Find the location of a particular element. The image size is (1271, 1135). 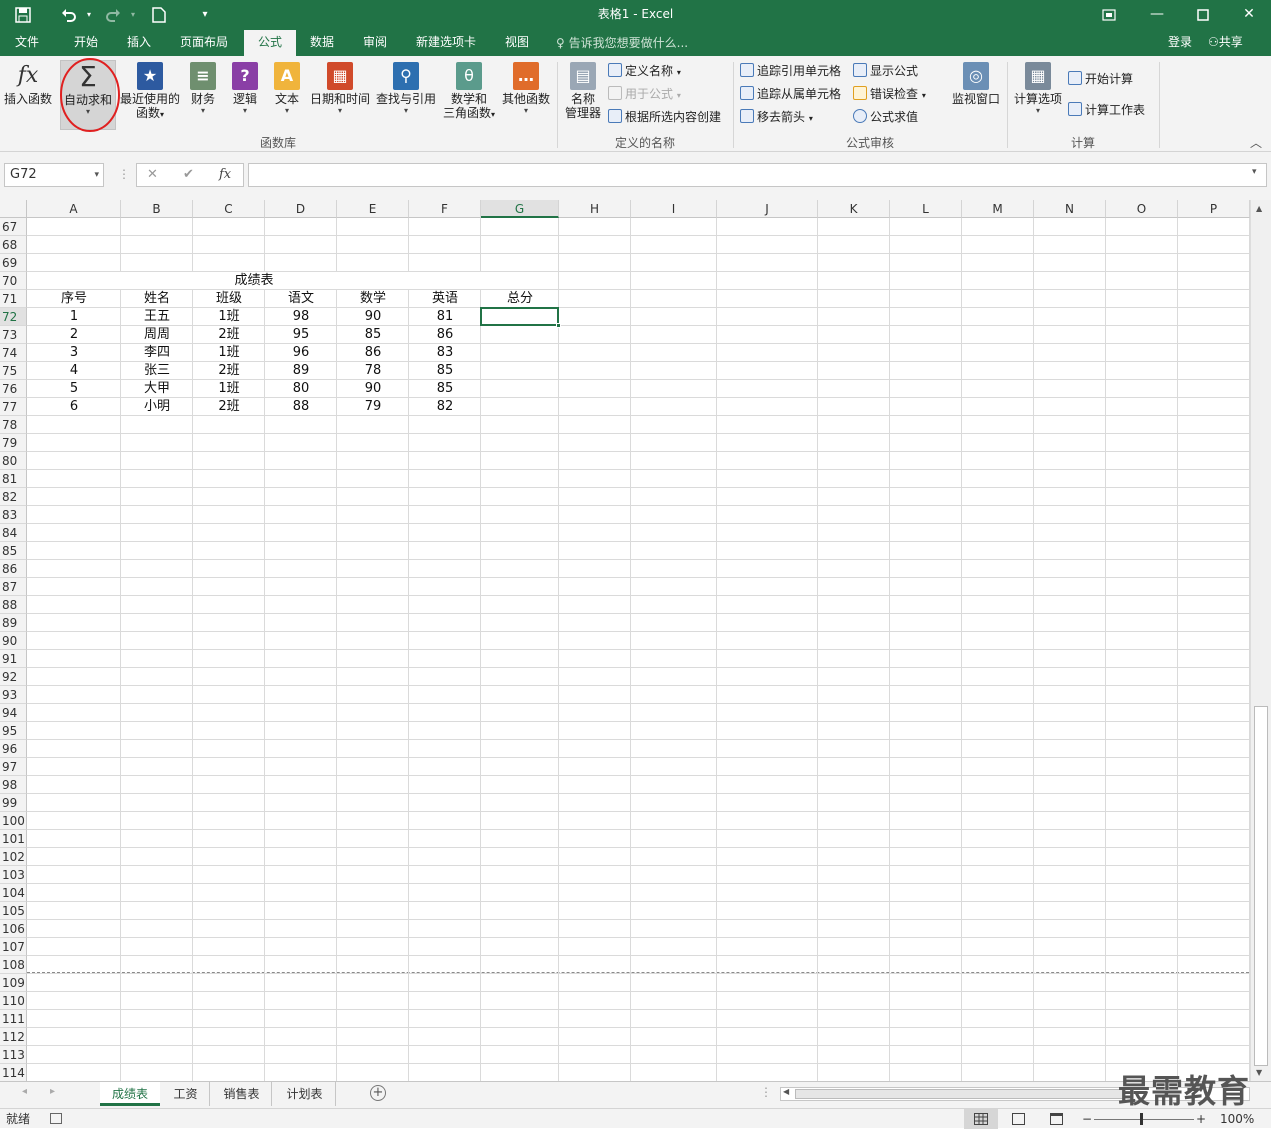

scroll-down-icon: ▼ is located at coordinates (1259, 1072).